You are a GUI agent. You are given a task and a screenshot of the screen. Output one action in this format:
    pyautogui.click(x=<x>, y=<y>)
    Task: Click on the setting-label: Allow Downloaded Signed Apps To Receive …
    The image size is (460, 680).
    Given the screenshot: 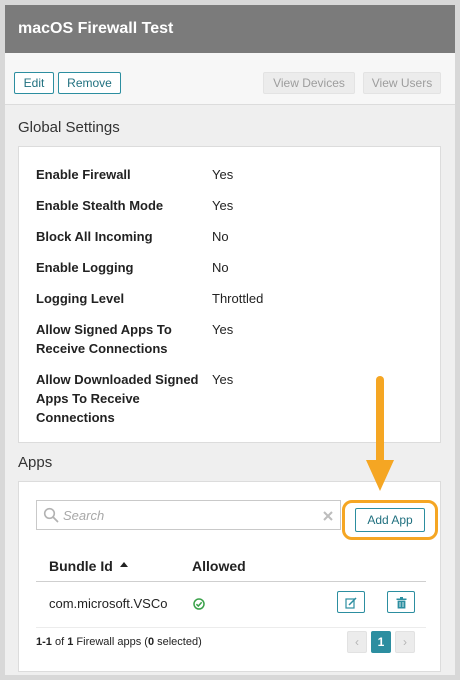 What is the action you would take?
    pyautogui.click(x=117, y=398)
    